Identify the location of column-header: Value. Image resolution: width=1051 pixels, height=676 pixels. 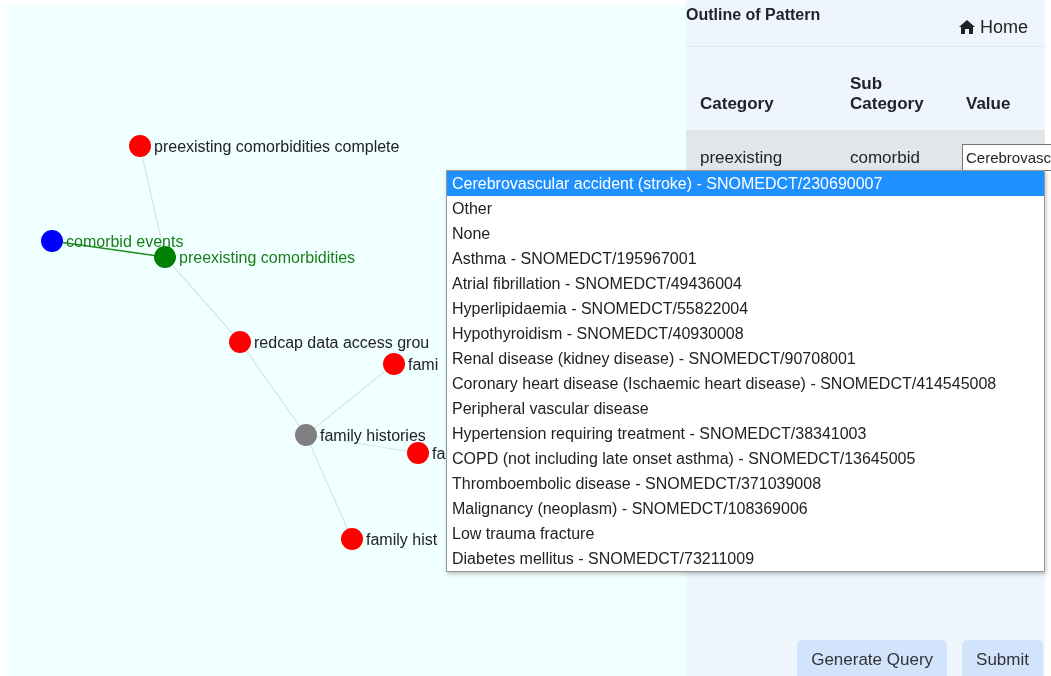
(988, 103).